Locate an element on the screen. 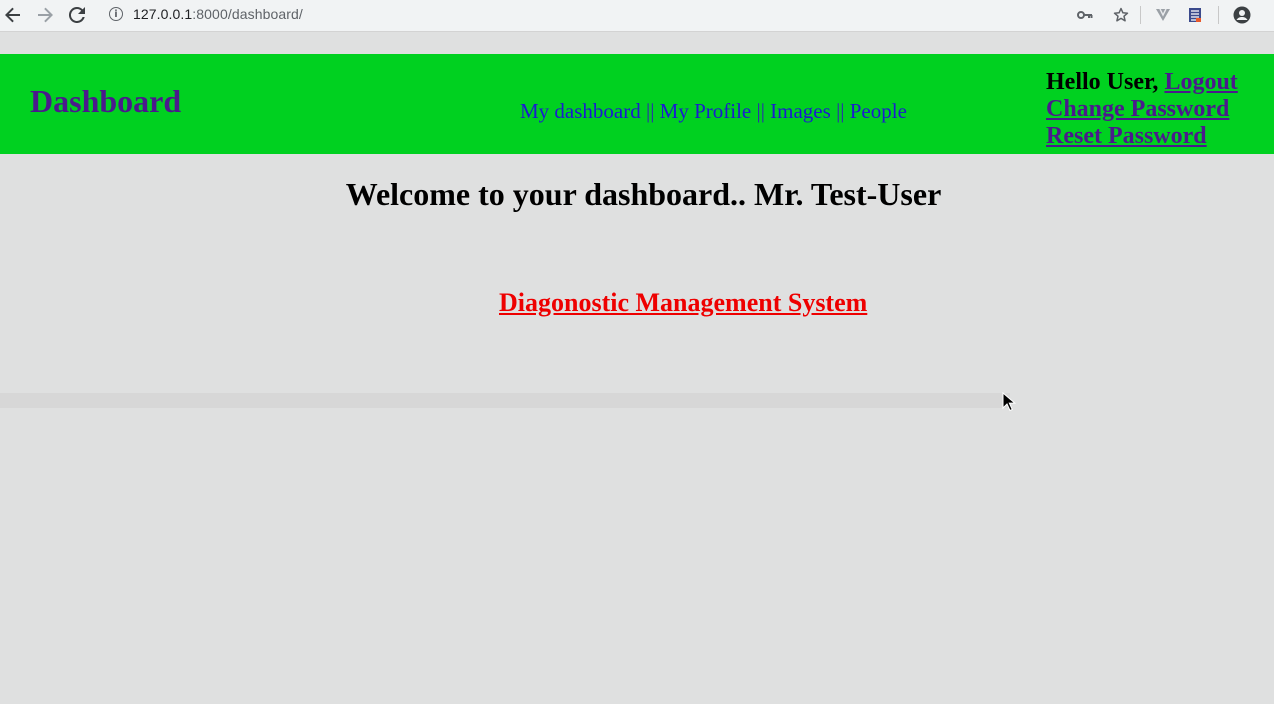 The height and width of the screenshot is (704, 1274). logout-link: Logout is located at coordinates (1200, 82).